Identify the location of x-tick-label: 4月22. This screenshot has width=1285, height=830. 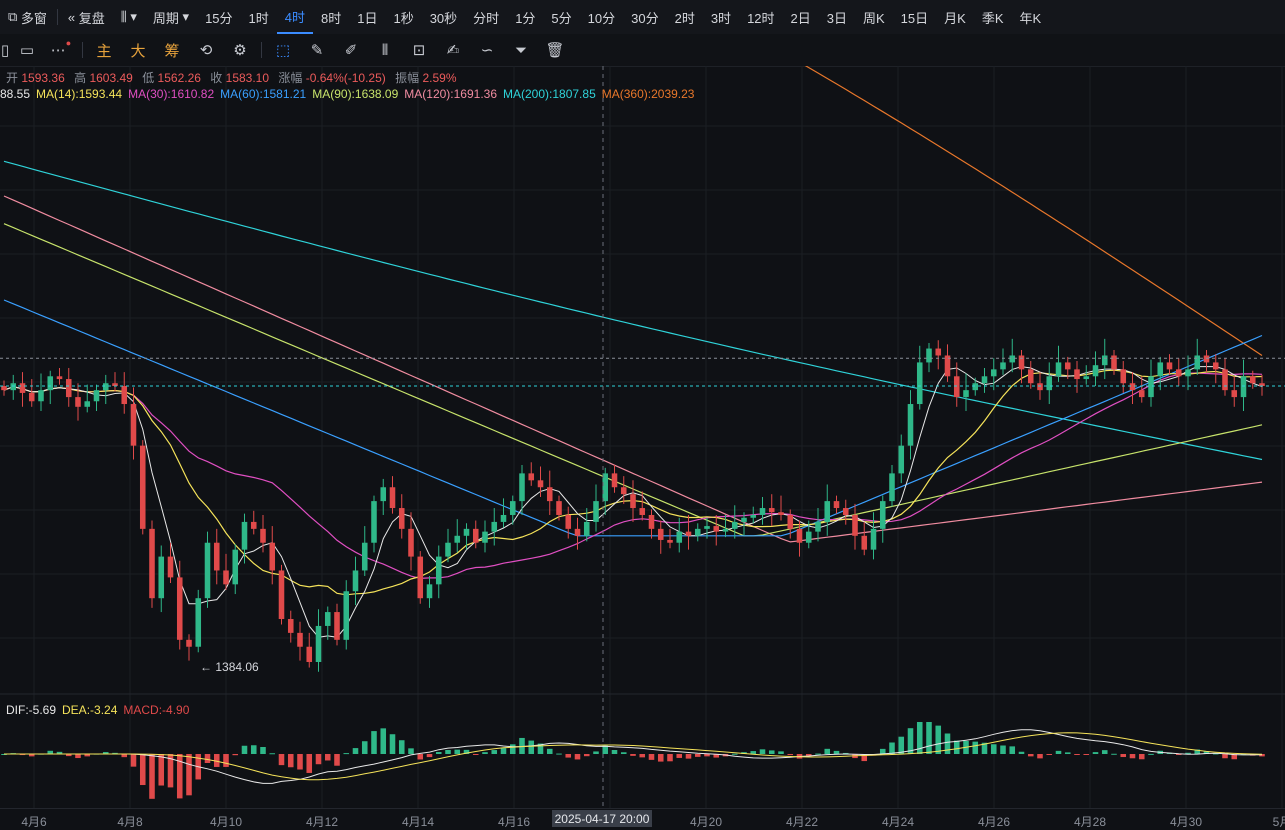
(802, 822).